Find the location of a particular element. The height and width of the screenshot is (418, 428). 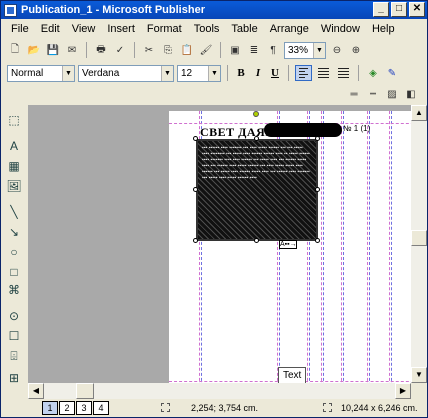

menu-view: View is located at coordinates (84, 29).